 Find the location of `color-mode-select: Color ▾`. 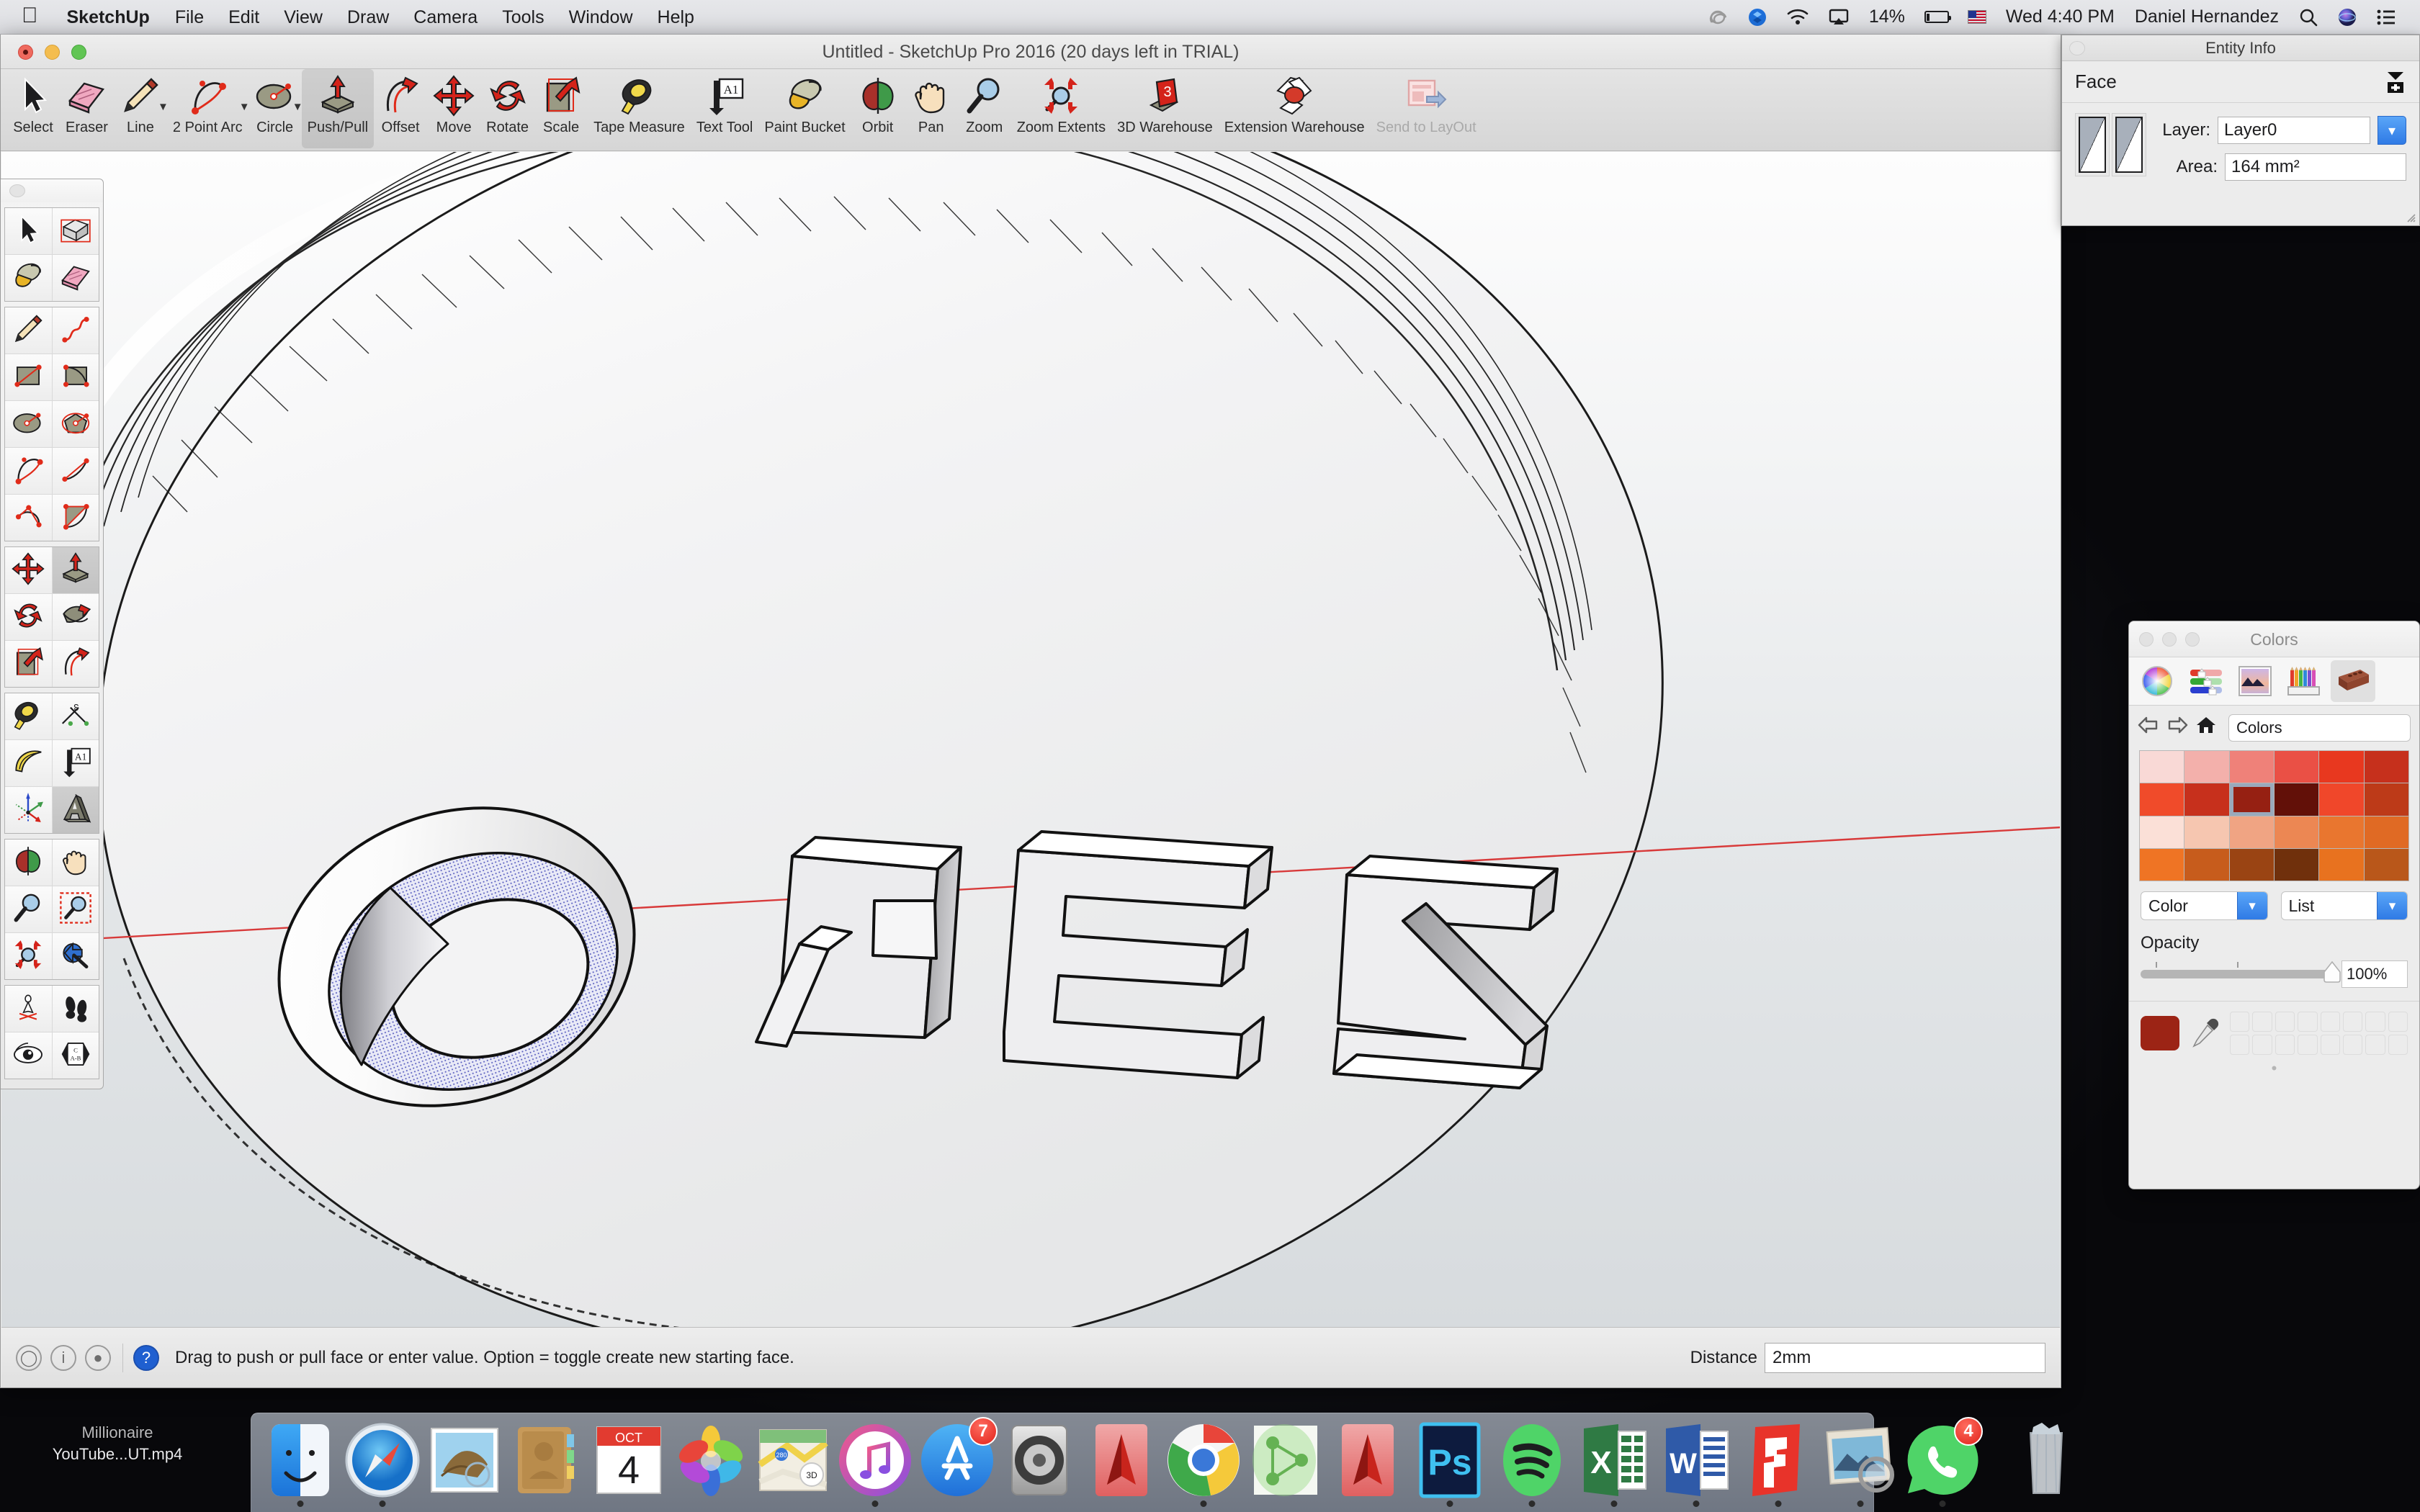

color-mode-select: Color ▾ is located at coordinates (2204, 905).